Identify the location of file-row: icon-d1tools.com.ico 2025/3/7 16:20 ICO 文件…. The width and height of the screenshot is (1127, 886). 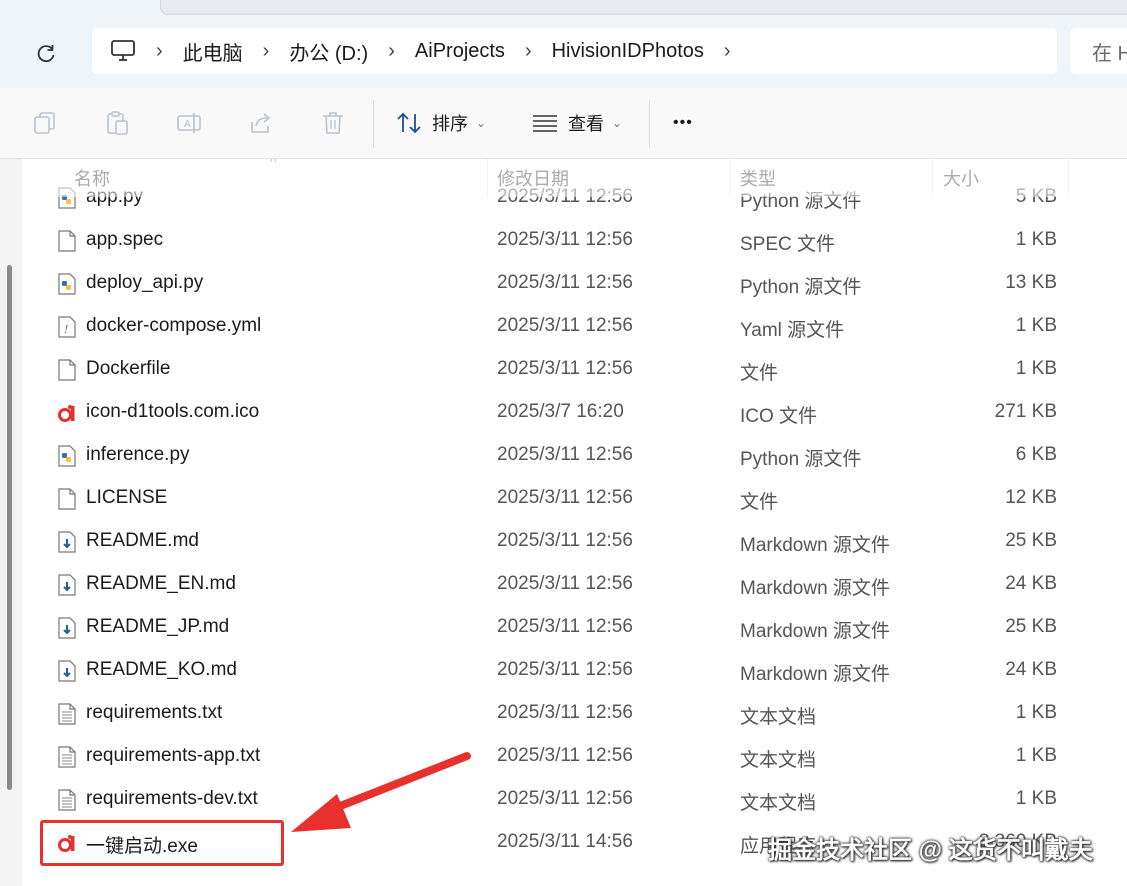
(574, 412).